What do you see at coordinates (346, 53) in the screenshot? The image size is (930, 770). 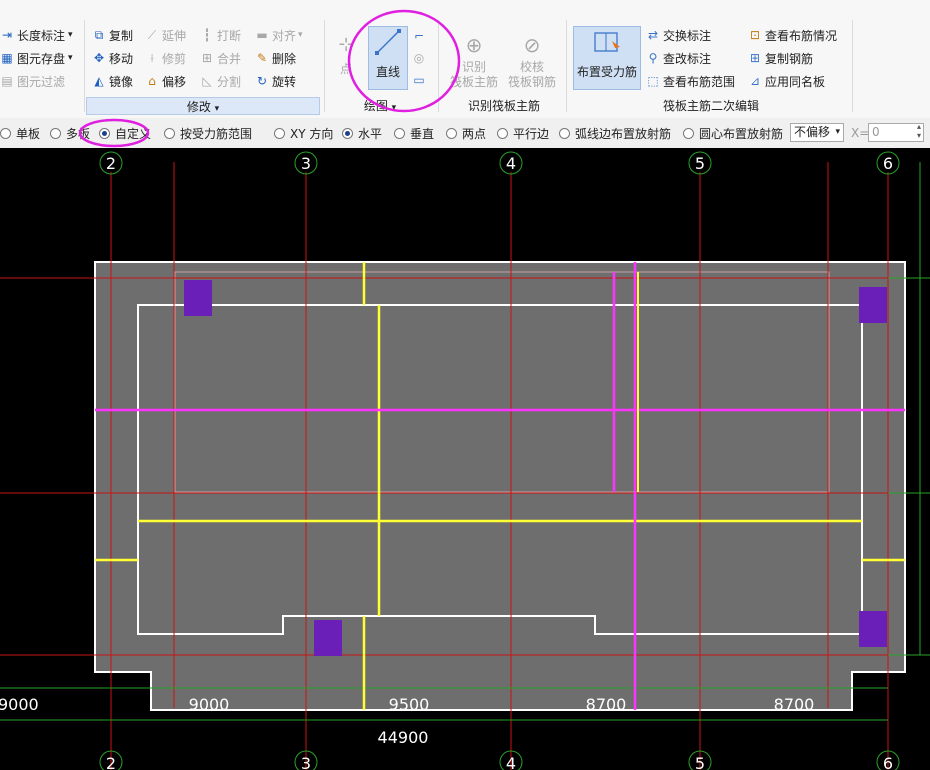 I see `point-button: ⊹ 点` at bounding box center [346, 53].